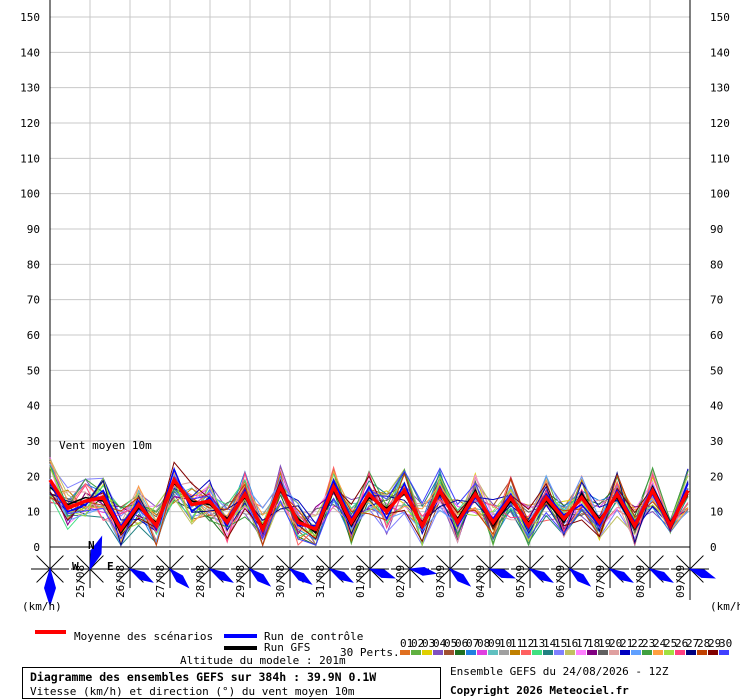 This screenshot has height=700, width=740. What do you see at coordinates (716, 370) in the screenshot?
I see `y-tick-label-right: 50` at bounding box center [716, 370].